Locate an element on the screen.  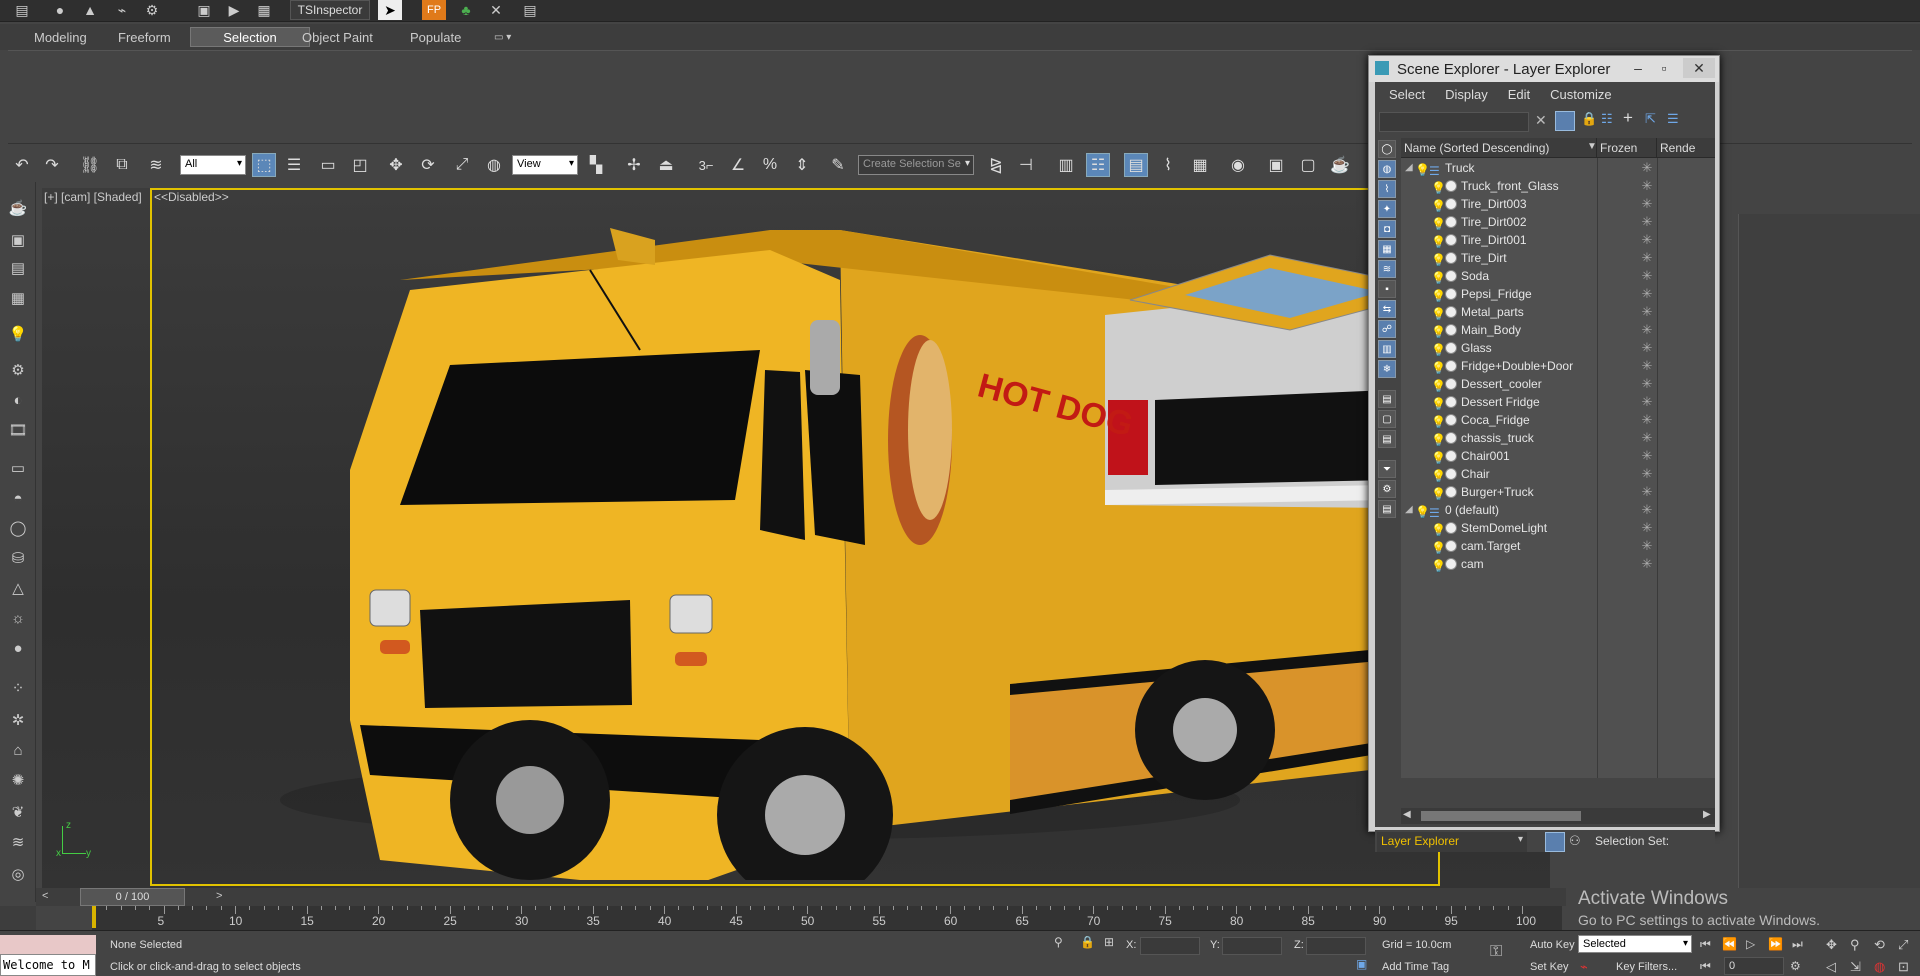
cone-icon: △ is located at coordinates (18, 588).